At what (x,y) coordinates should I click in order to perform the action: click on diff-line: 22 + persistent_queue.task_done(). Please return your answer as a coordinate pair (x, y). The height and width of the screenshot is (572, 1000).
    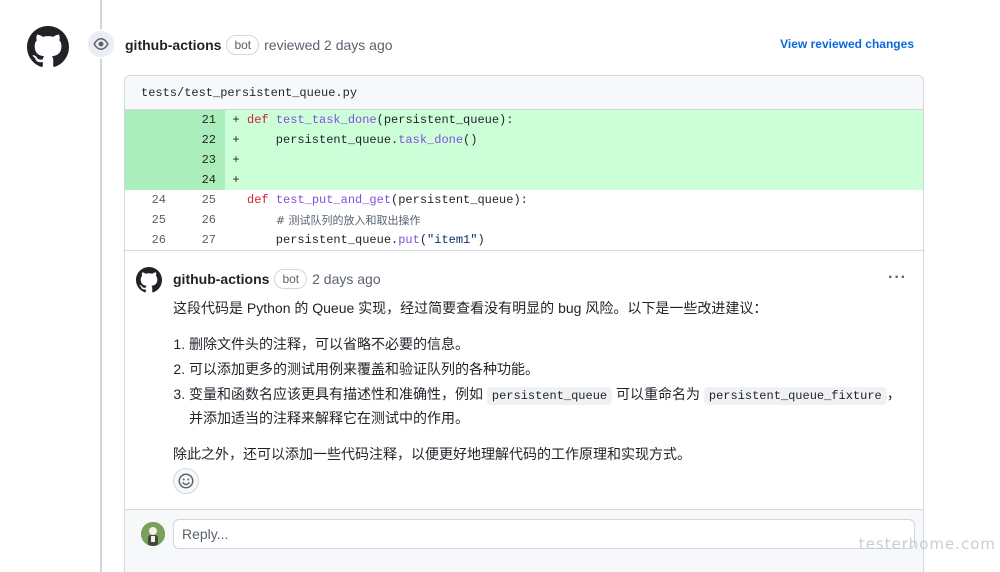
    Looking at the image, I should click on (524, 140).